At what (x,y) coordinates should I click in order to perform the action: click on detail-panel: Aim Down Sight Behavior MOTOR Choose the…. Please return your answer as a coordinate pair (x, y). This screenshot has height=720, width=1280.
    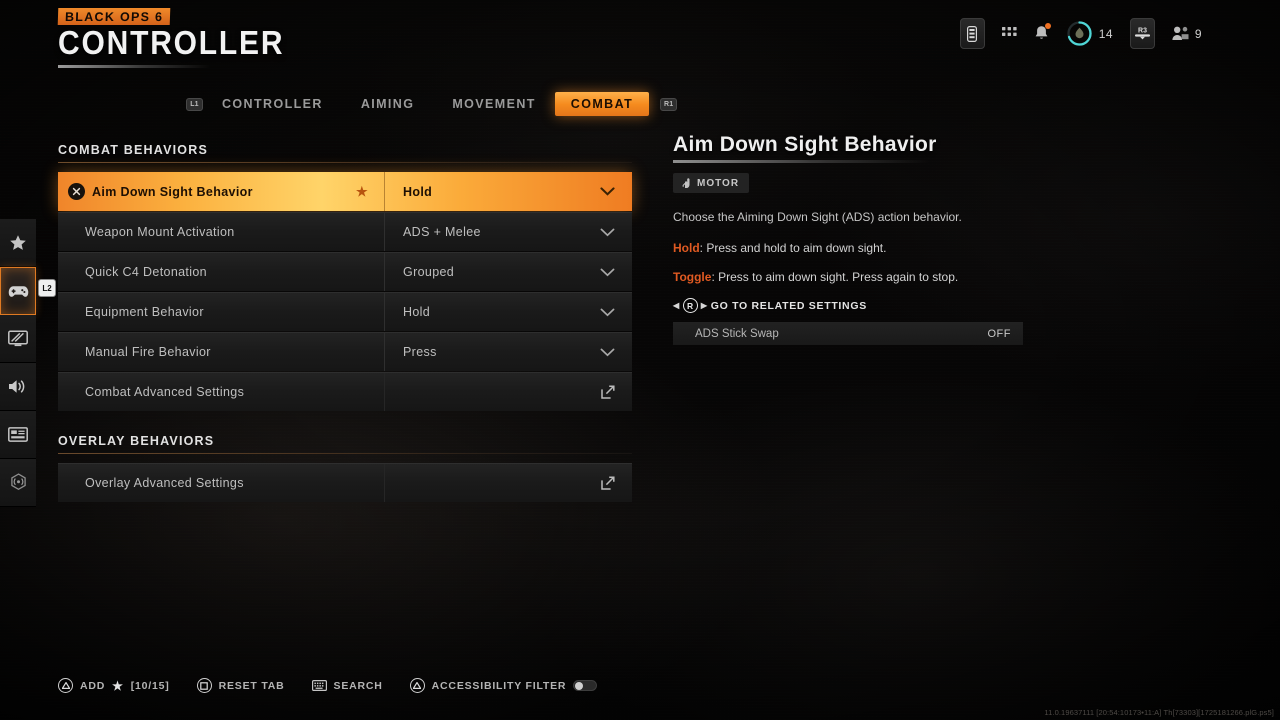
    Looking at the image, I should click on (848, 239).